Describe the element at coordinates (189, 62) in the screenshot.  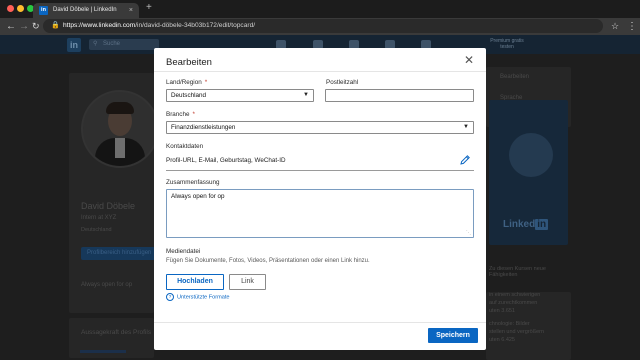
I see `modal-title: Bearbeiten` at that location.